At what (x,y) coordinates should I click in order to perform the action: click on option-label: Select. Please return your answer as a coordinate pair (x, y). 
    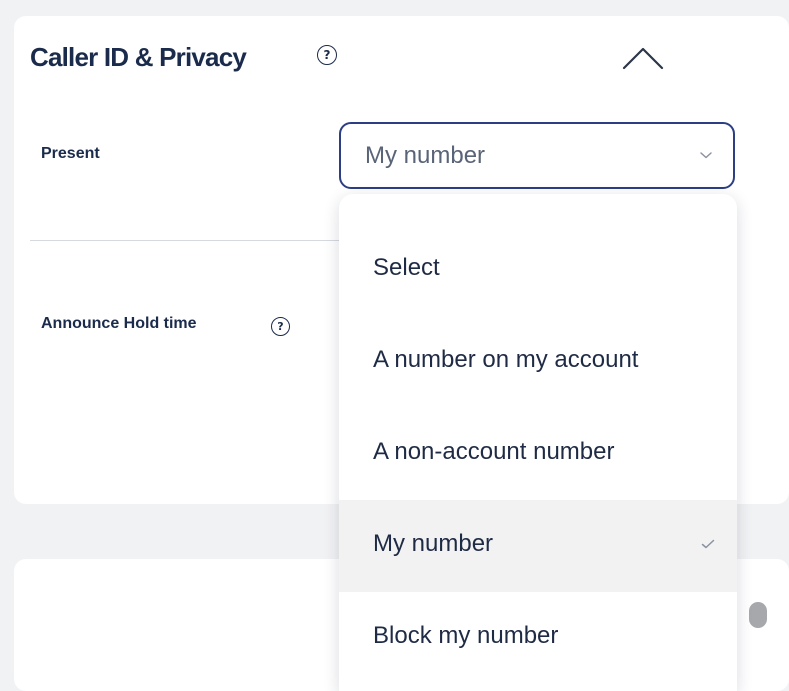
    Looking at the image, I should click on (406, 267).